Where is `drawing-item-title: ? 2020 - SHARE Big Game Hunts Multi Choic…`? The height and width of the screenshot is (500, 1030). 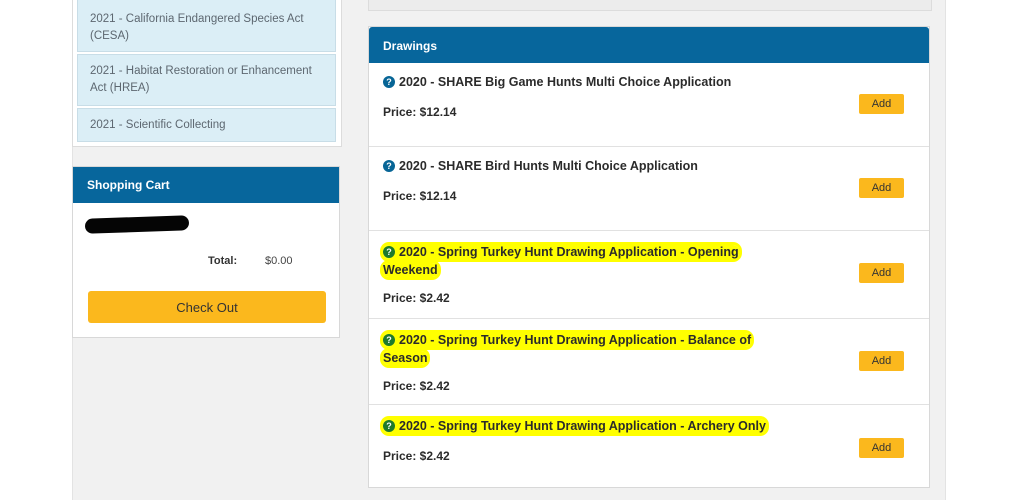 drawing-item-title: ? 2020 - SHARE Big Game Hunts Multi Choic… is located at coordinates (583, 82).